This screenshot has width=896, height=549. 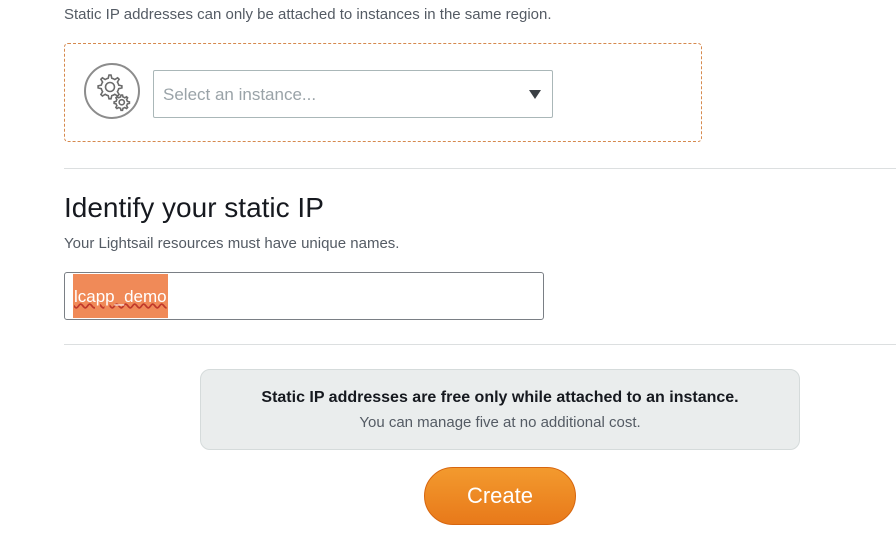 I want to click on static-ip-name-text: lcapp_demo, so click(x=120, y=296).